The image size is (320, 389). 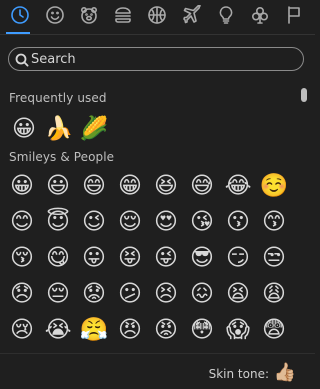 I want to click on emoji-cell: 😔, so click(x=58, y=294).